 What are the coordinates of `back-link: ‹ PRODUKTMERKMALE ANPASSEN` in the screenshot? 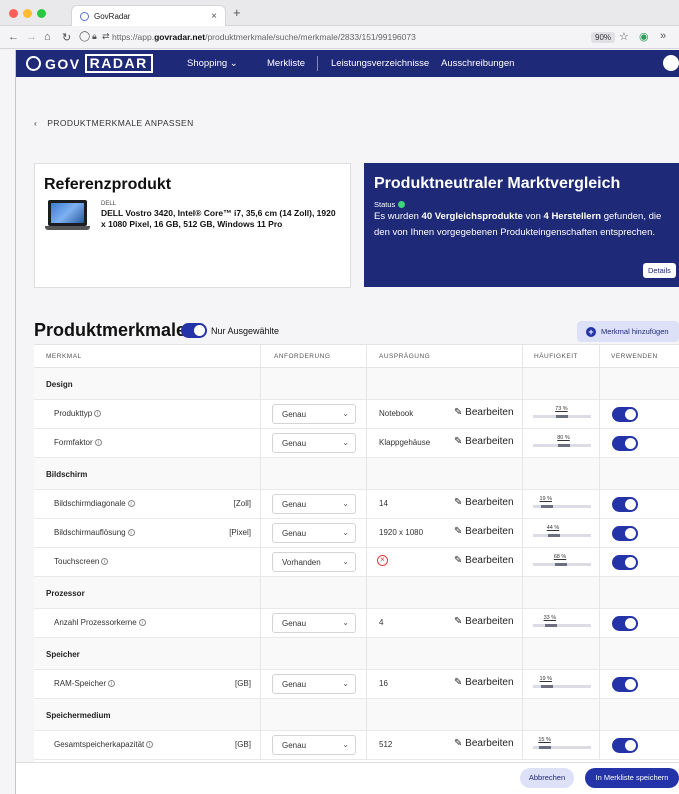 It's located at (114, 123).